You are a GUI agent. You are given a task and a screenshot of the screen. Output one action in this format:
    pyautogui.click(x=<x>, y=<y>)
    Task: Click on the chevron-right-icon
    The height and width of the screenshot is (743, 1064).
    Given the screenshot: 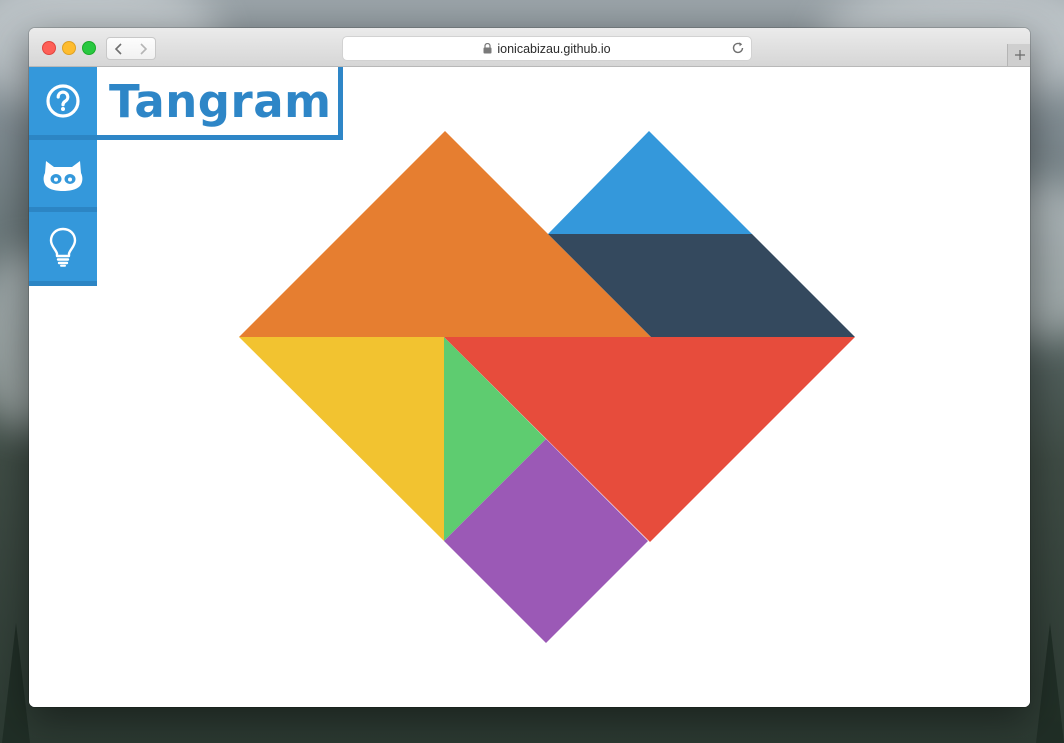 What is the action you would take?
    pyautogui.click(x=144, y=48)
    